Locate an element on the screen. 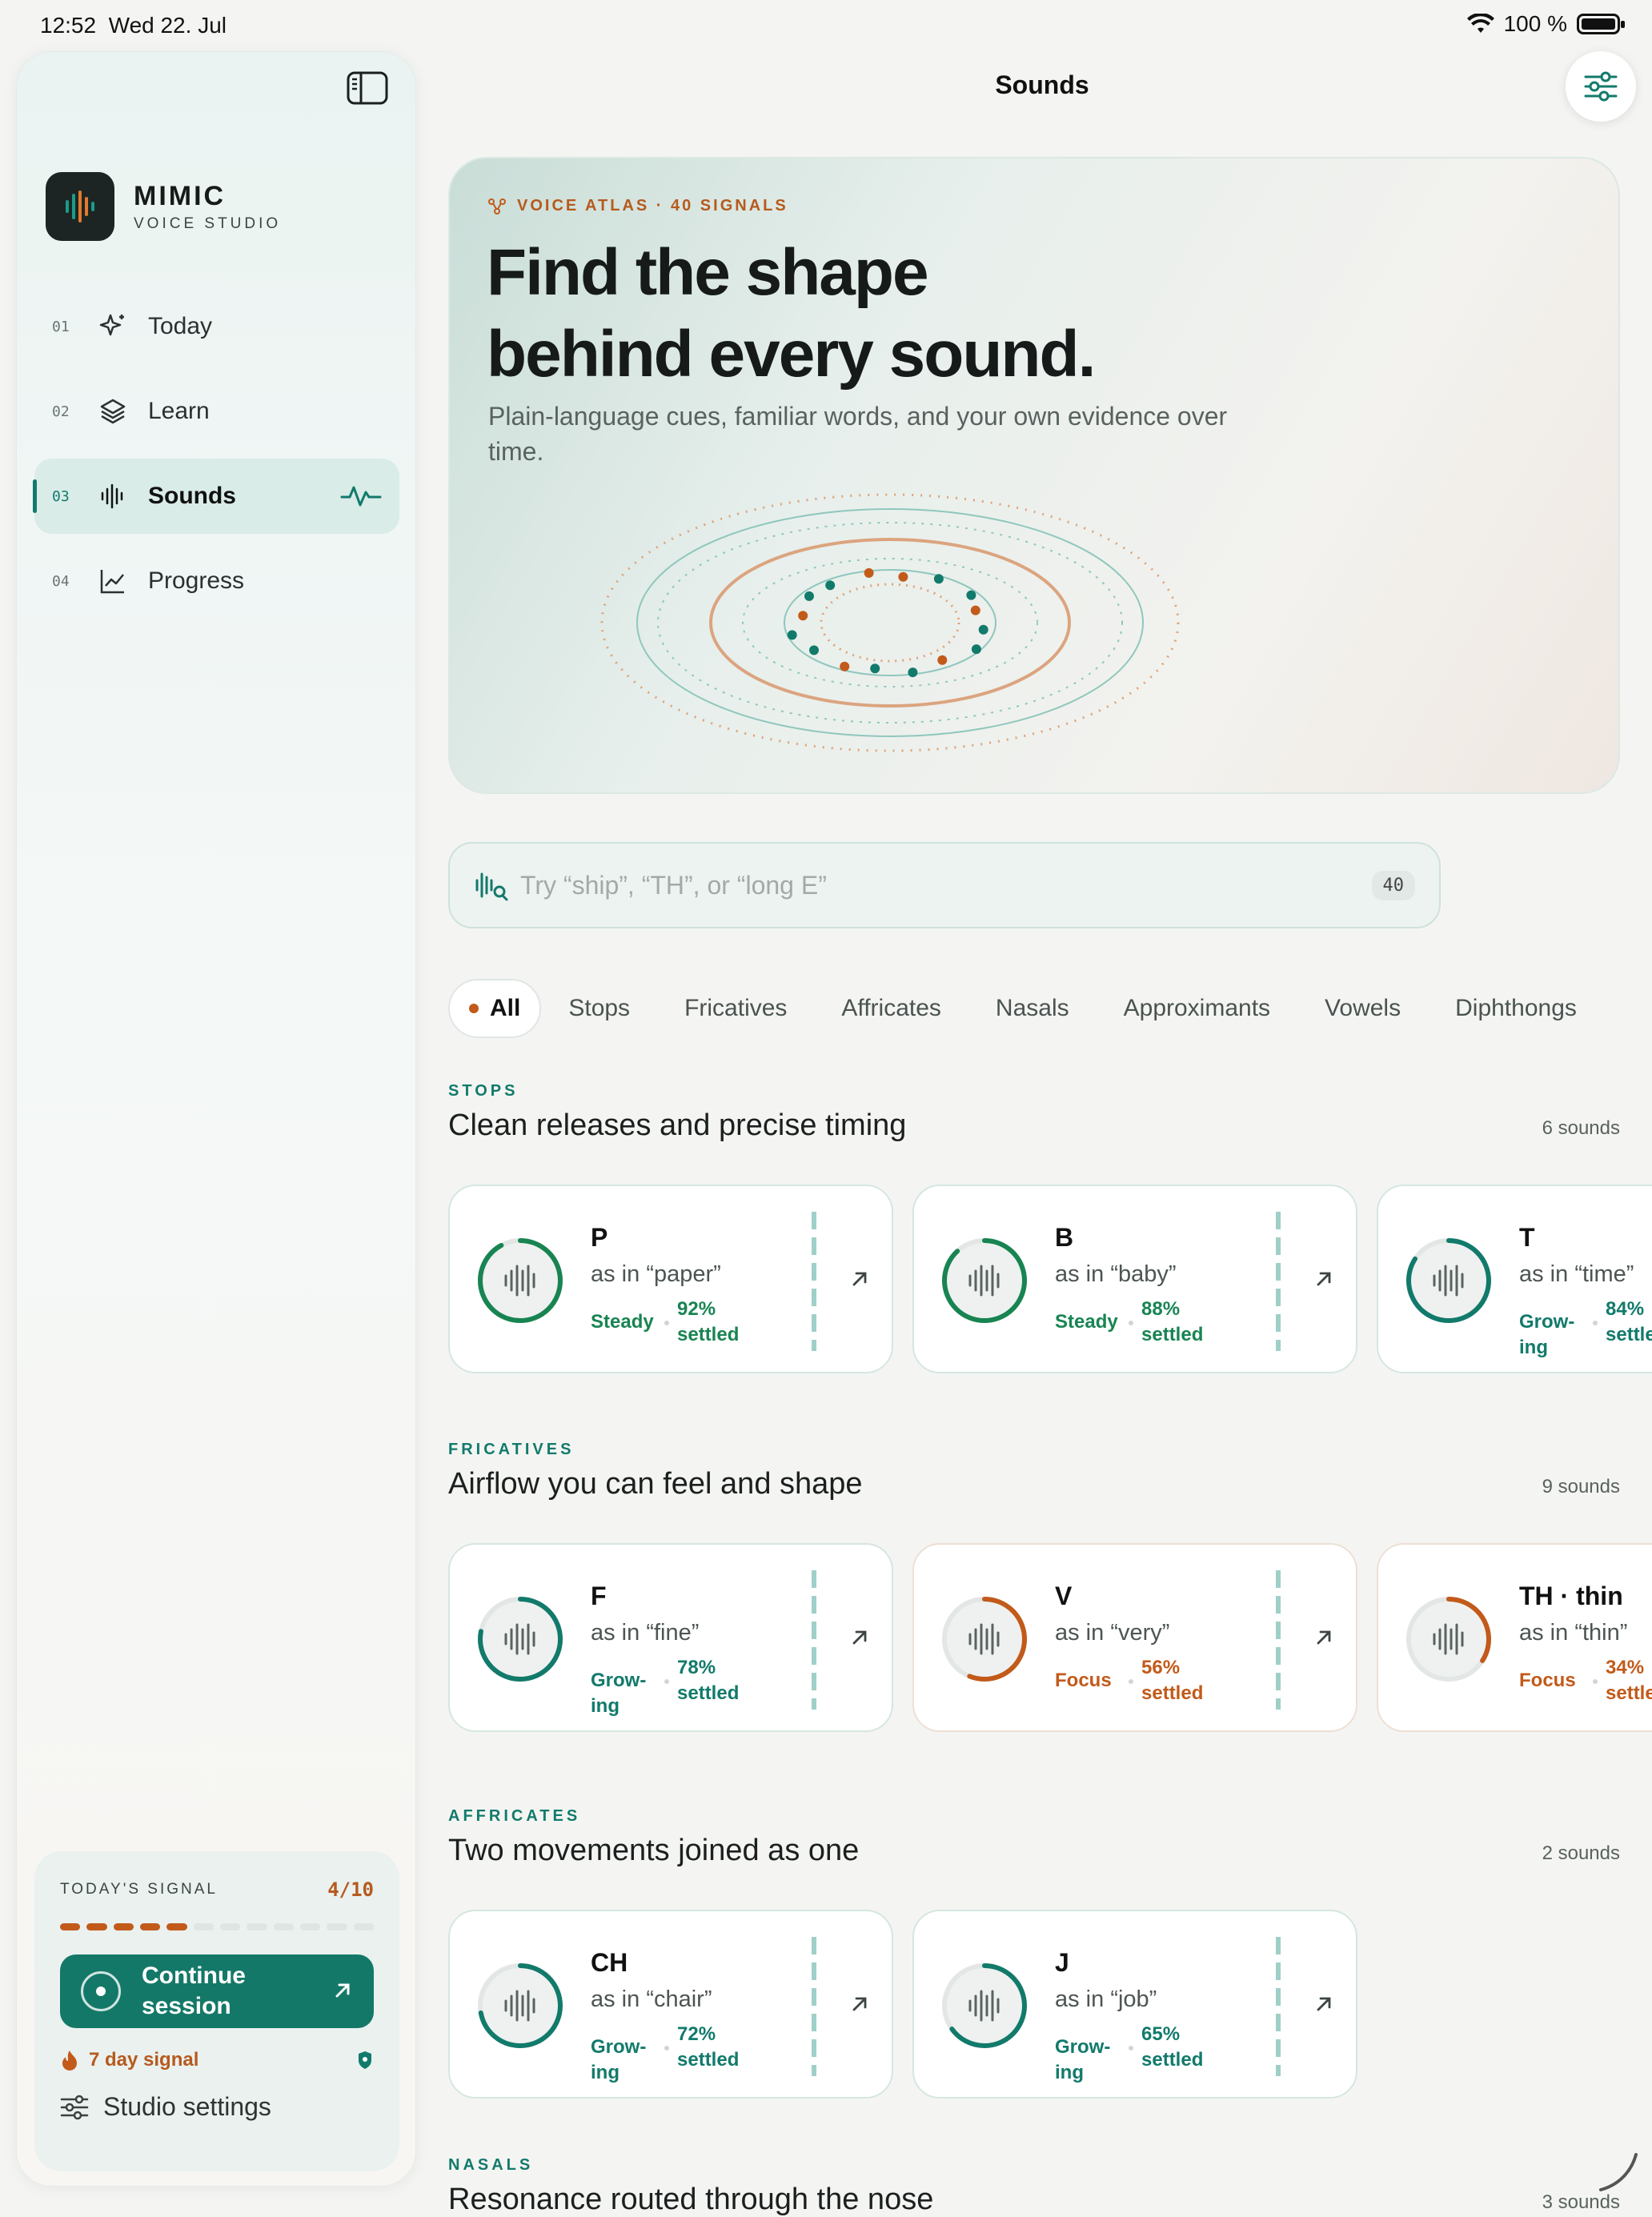 The height and width of the screenshot is (2217, 1652). sound-search-bar: 40 is located at coordinates (944, 885).